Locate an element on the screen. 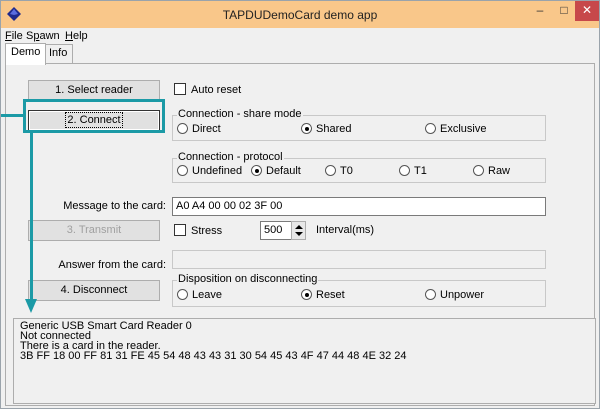 The width and height of the screenshot is (600, 409). interval-label: Interval(ms) is located at coordinates (345, 230).